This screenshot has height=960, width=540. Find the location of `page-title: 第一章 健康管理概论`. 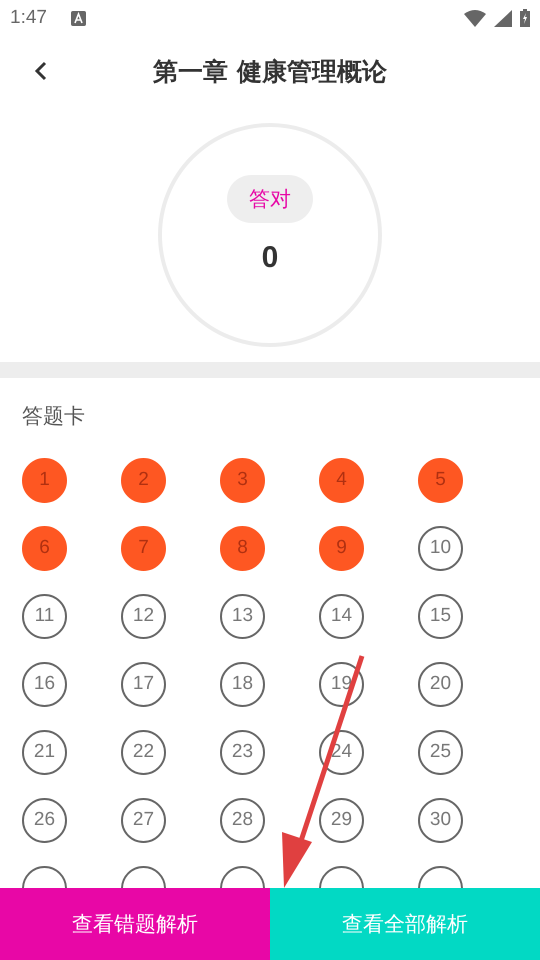

page-title: 第一章 健康管理概论 is located at coordinates (270, 72).